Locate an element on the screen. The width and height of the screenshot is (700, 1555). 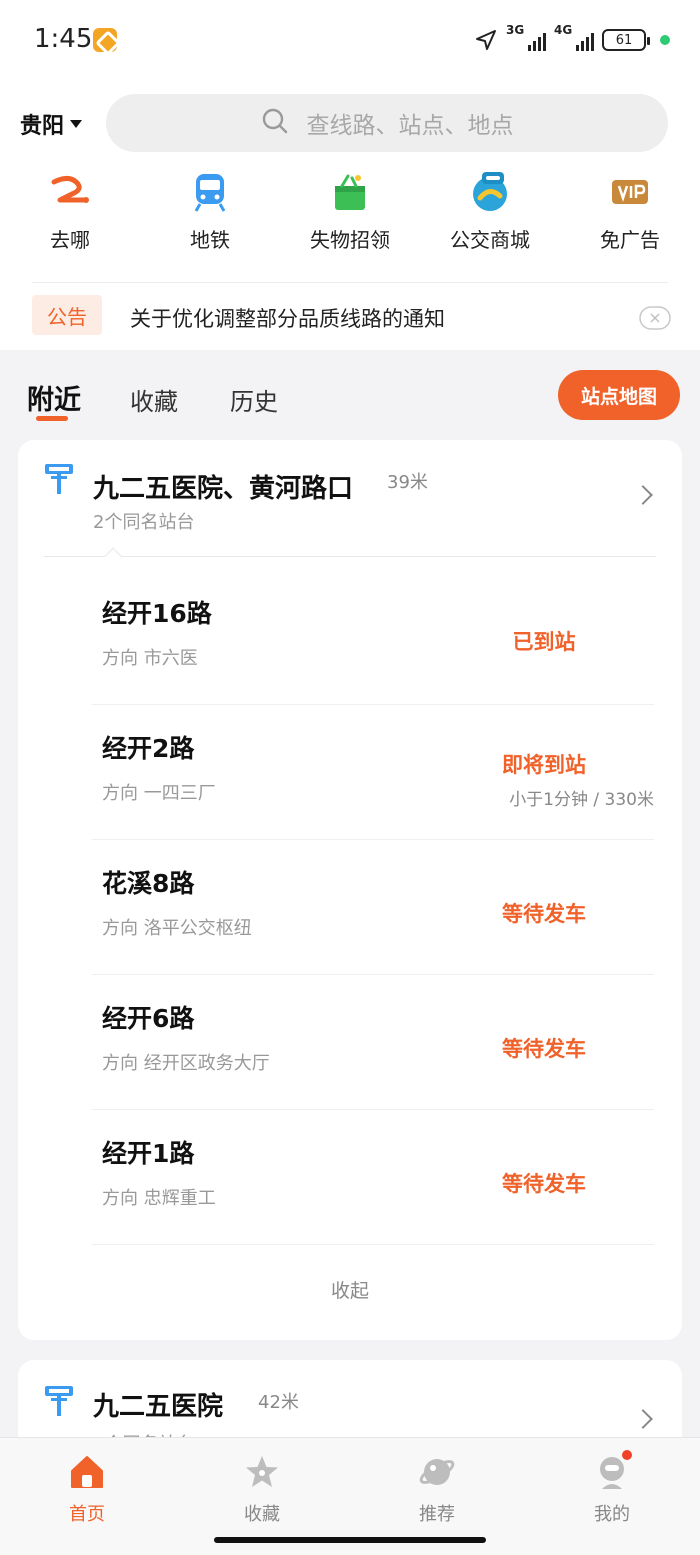
line-name: 经开1路 is located at coordinates (148, 1153).